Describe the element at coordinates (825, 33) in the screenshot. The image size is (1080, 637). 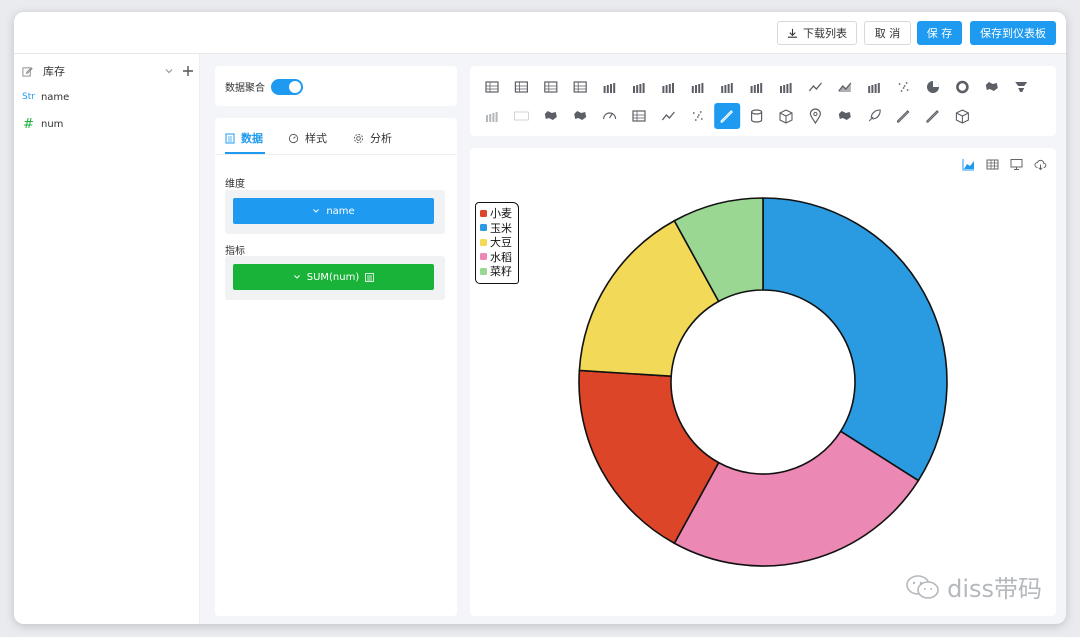
I see `download-list-label: 下载列表` at that location.